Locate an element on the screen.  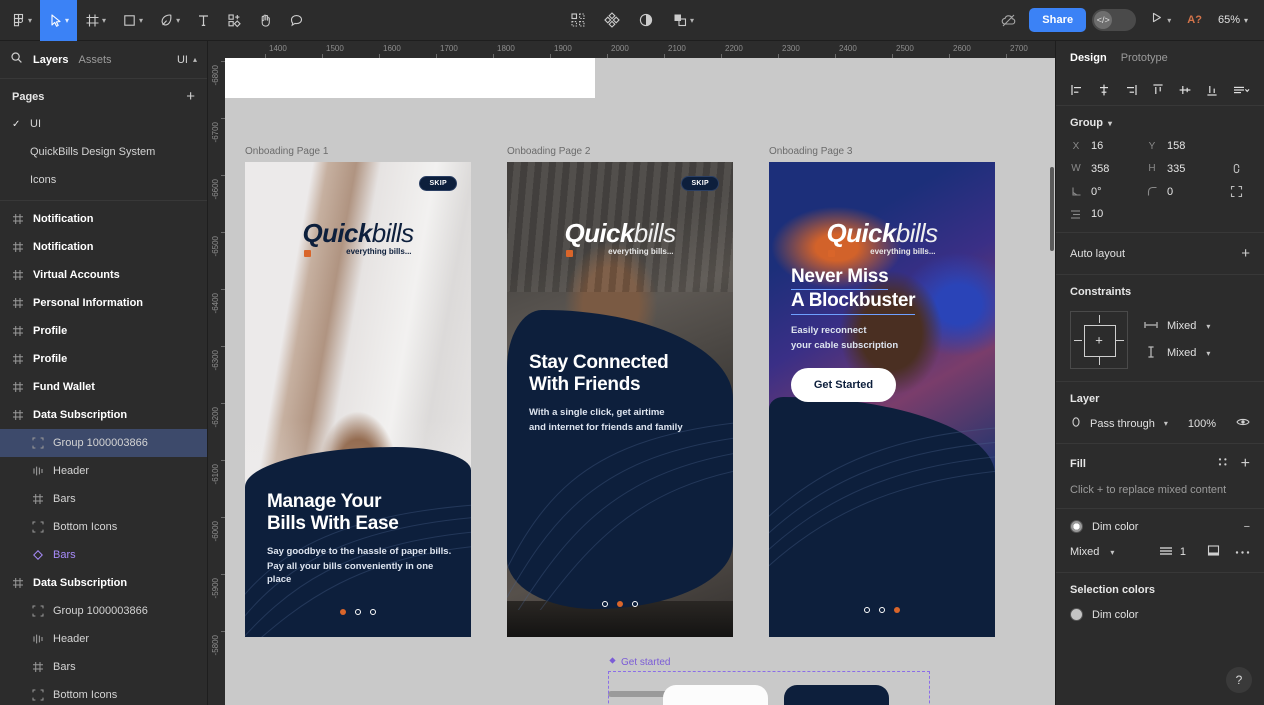
align-horizontal-center-icon is located at coordinates (1104, 90).